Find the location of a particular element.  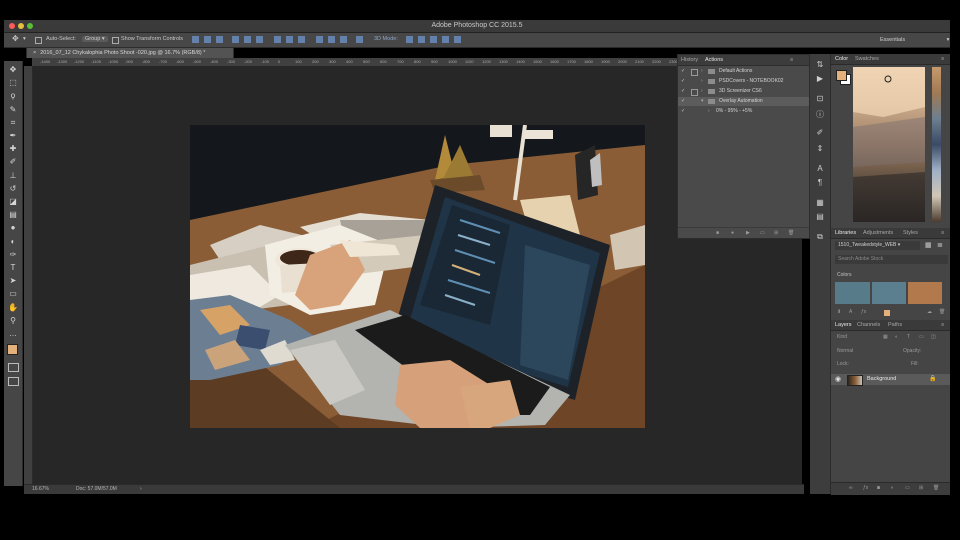

tab-actions: Actions is located at coordinates (714, 60).